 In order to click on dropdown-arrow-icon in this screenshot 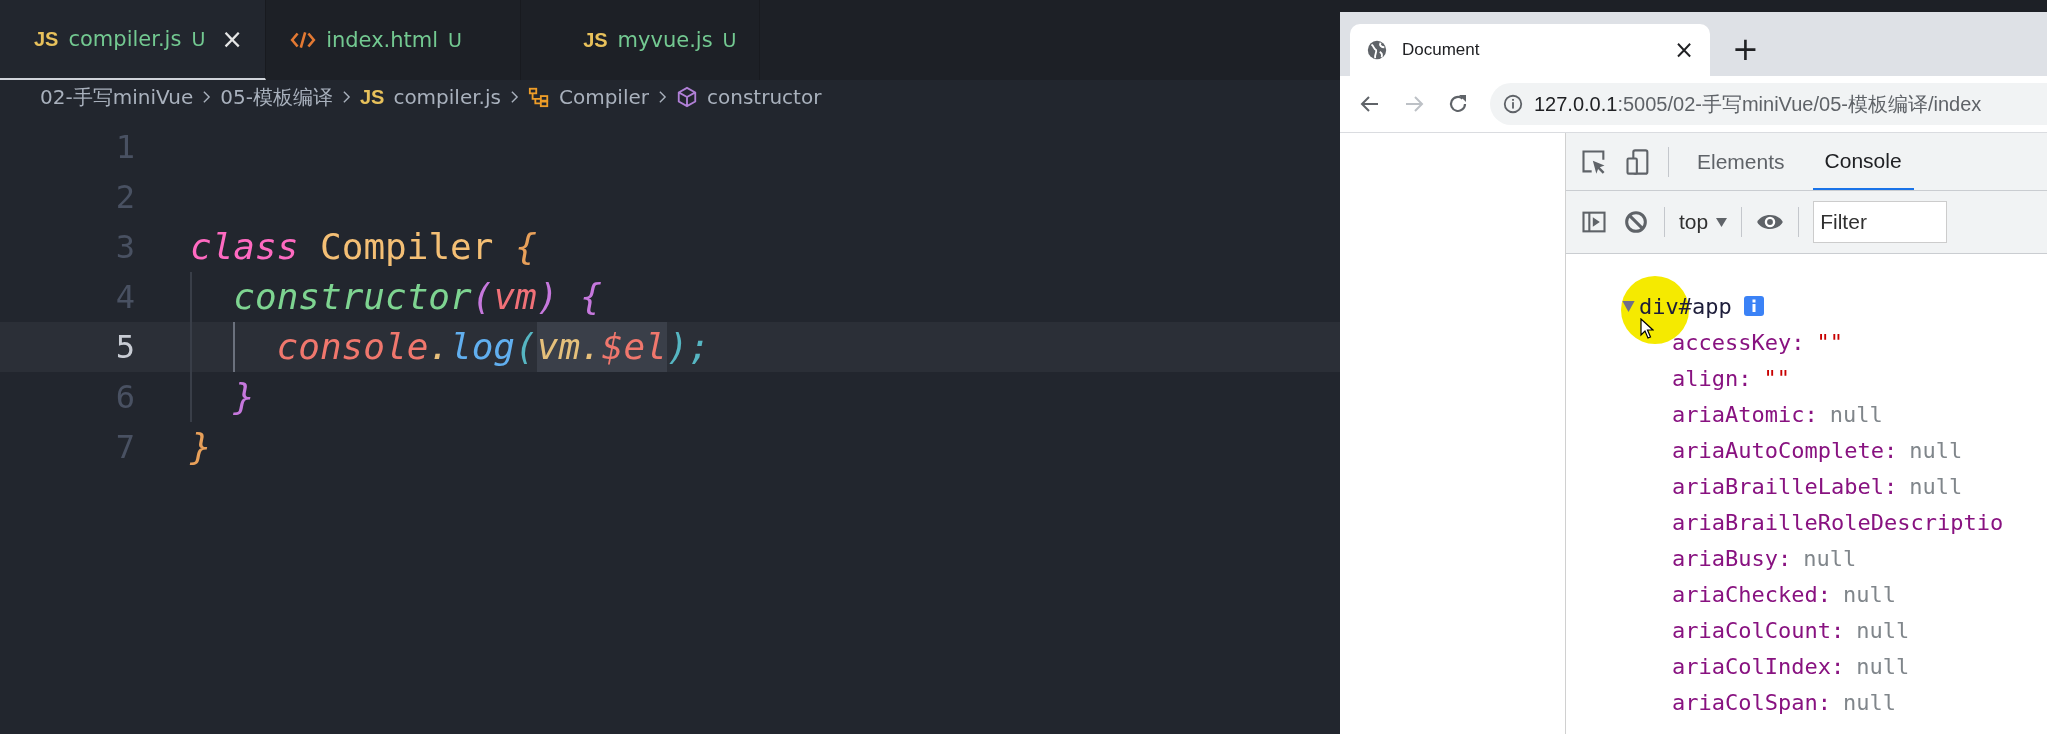, I will do `click(1722, 222)`.